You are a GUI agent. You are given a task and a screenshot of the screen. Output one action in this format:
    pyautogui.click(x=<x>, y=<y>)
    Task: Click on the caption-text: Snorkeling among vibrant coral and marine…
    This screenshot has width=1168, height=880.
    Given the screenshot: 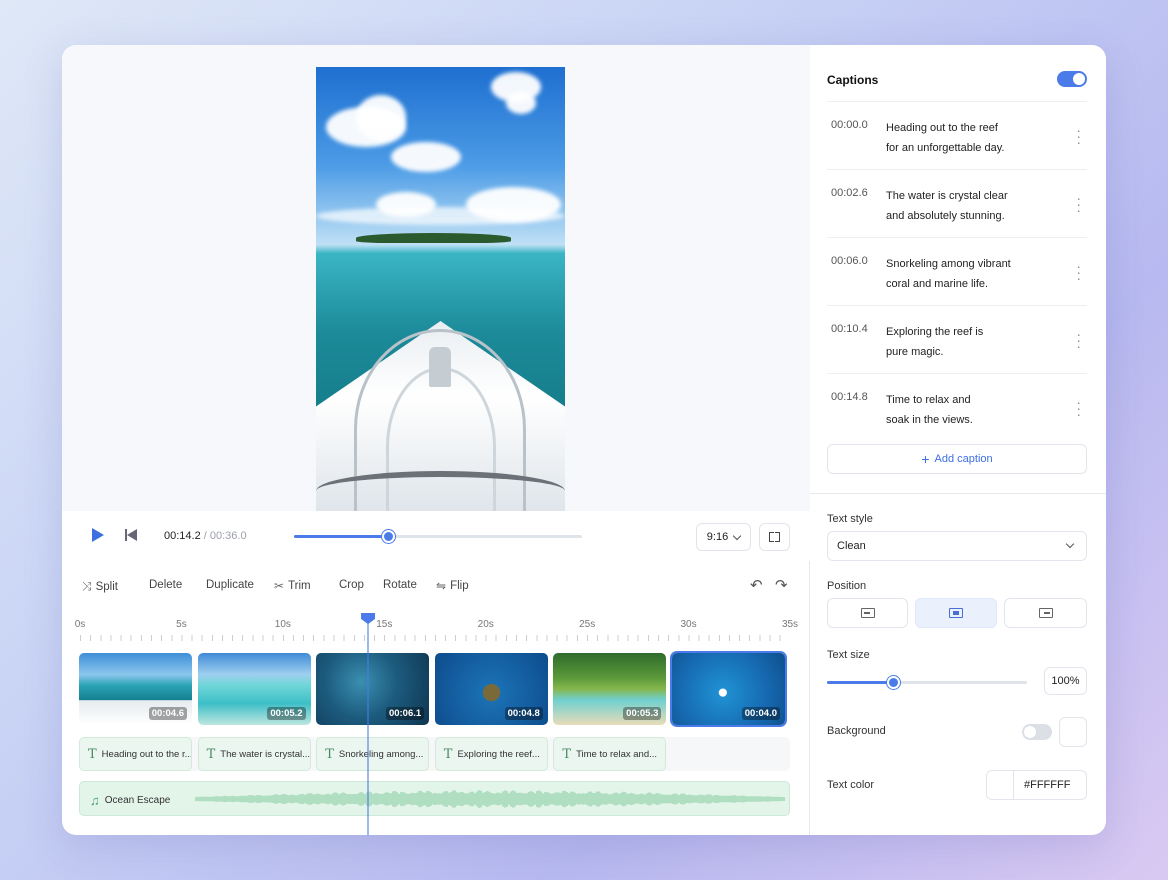 What is the action you would take?
    pyautogui.click(x=971, y=274)
    